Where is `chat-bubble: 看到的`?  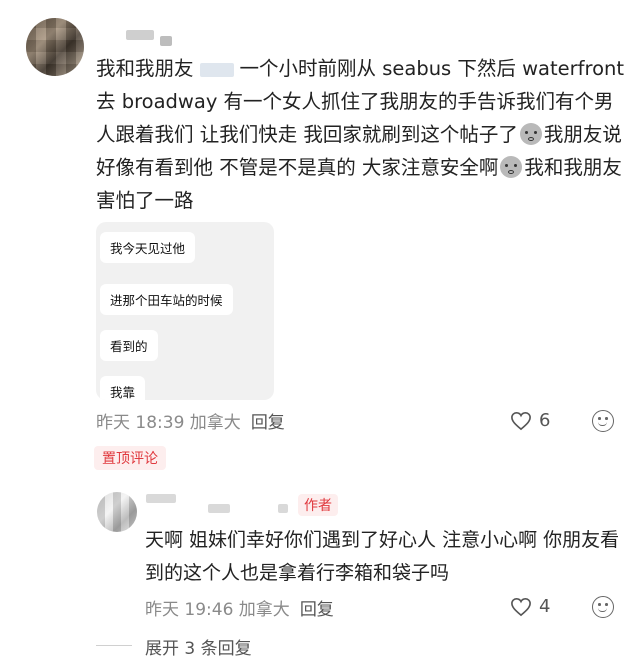 chat-bubble: 看到的 is located at coordinates (129, 345).